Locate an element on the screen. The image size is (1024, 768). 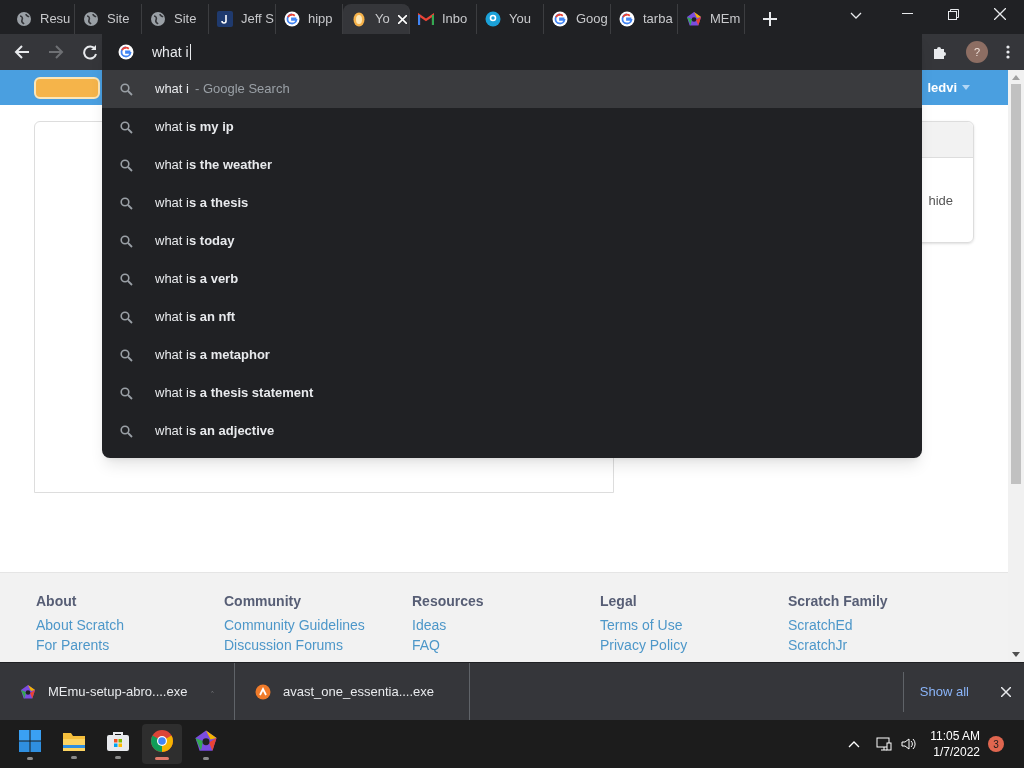
suggestion-text: what is an adjective is located at coordinates (215, 431).